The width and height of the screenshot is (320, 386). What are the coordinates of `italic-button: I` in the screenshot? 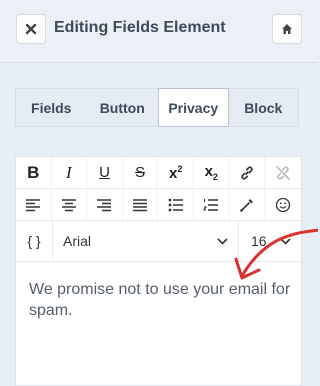 It's located at (70, 172).